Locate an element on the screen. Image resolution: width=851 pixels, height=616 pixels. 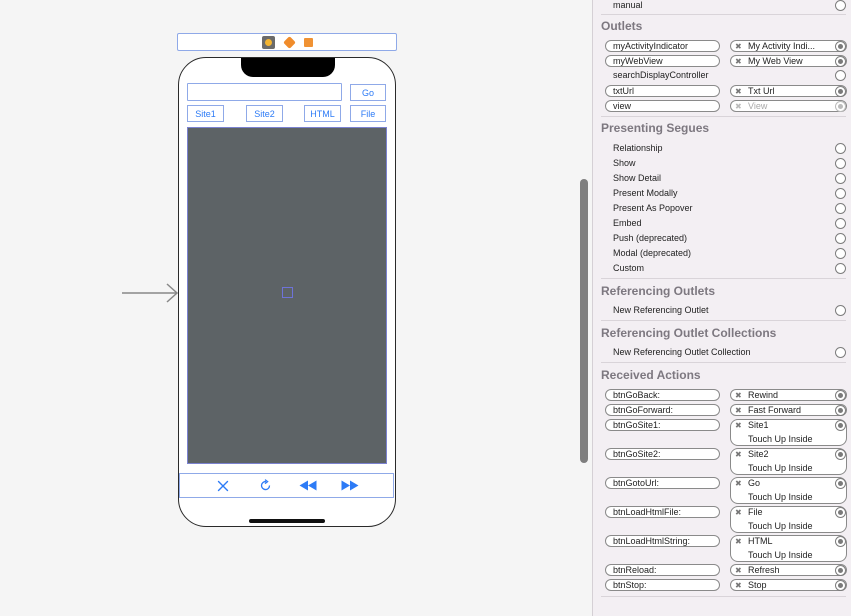
outlet-name: myWebView is located at coordinates (662, 61).